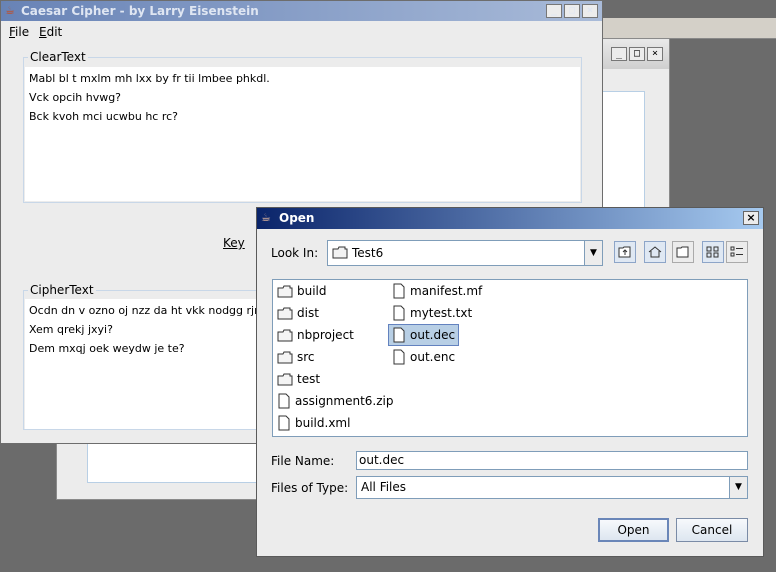 Image resolution: width=776 pixels, height=572 pixels. What do you see at coordinates (633, 530) in the screenshot?
I see `open-button: Open` at bounding box center [633, 530].